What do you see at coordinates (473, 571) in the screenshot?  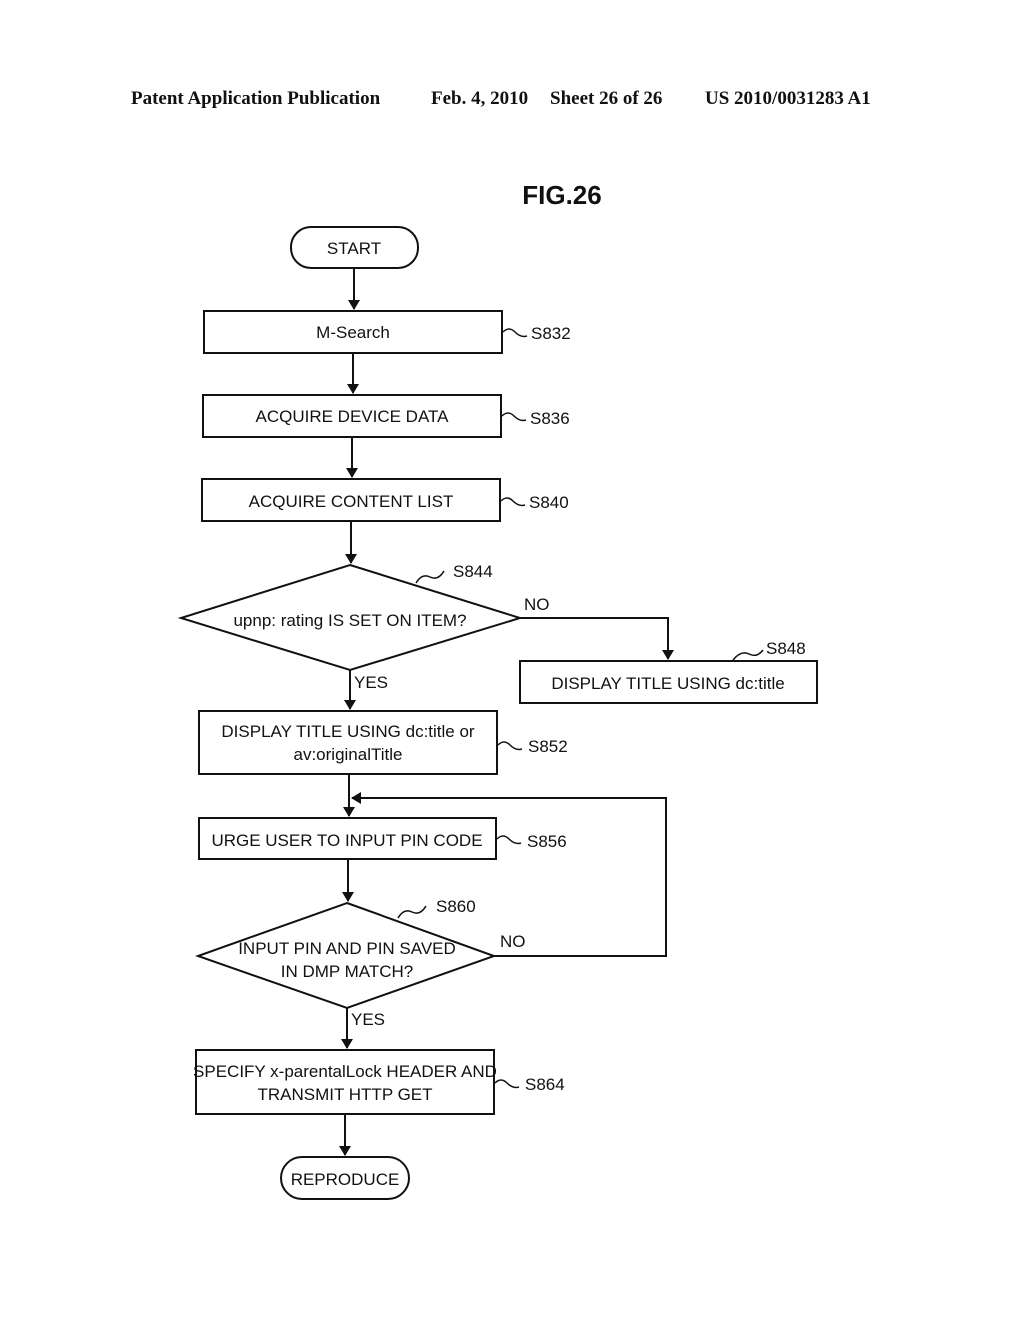 I see `step-id: S844` at bounding box center [473, 571].